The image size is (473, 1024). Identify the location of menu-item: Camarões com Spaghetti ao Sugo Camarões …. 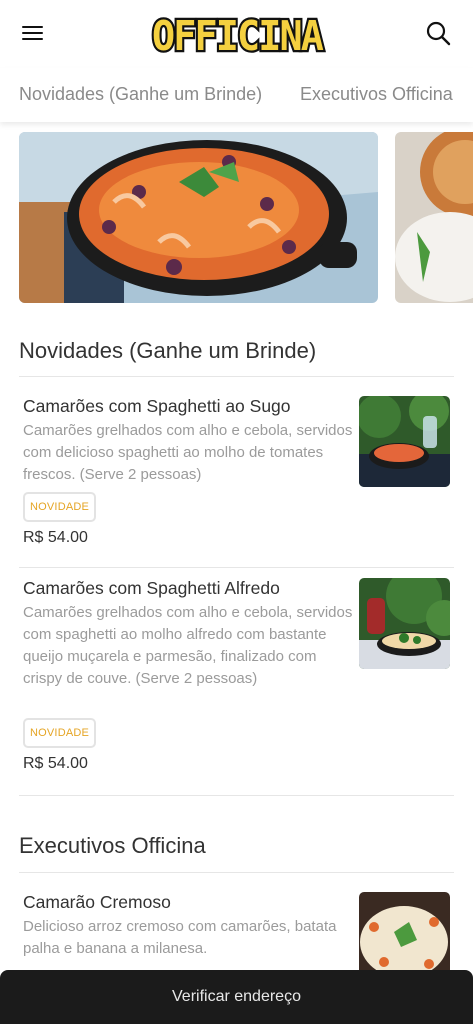
(236, 476).